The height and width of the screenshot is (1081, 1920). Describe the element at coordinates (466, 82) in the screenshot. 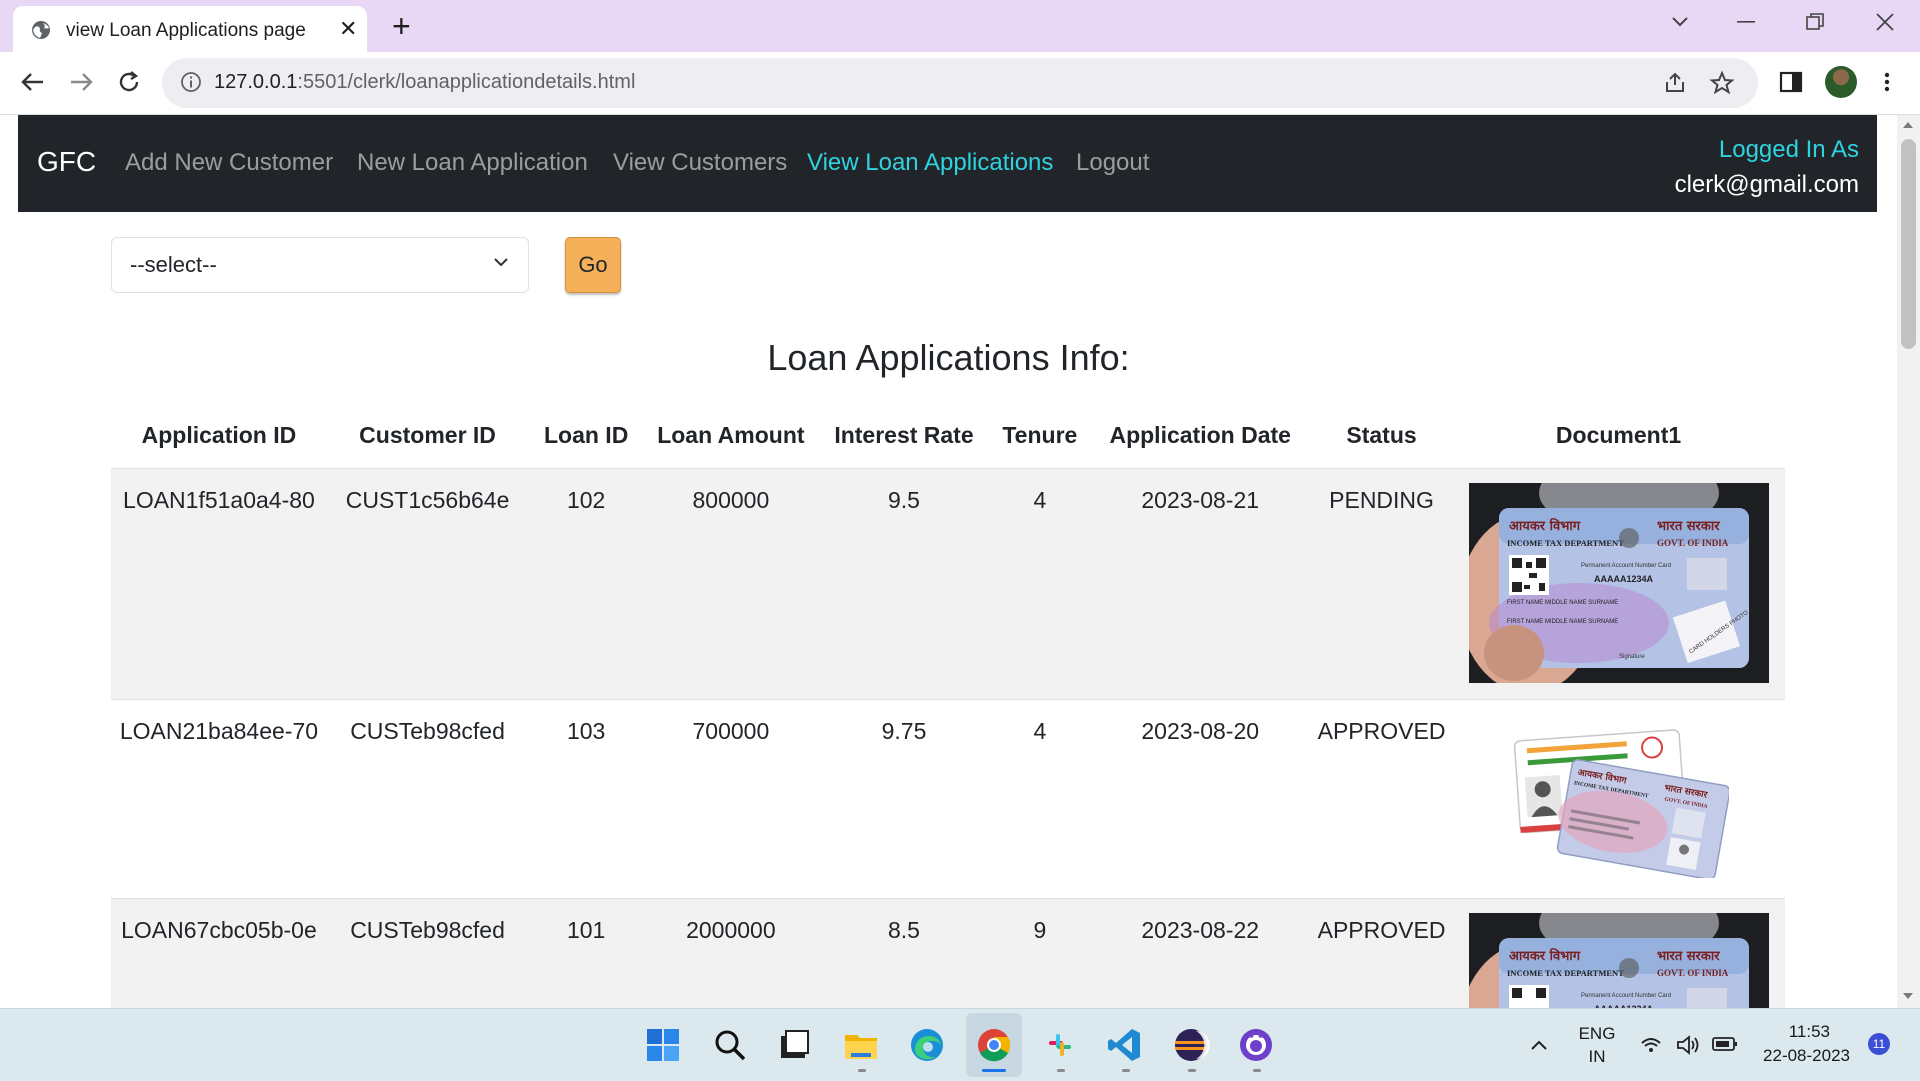

I see `url-path: :5501/clerk/loanapplicationdetails.html` at that location.